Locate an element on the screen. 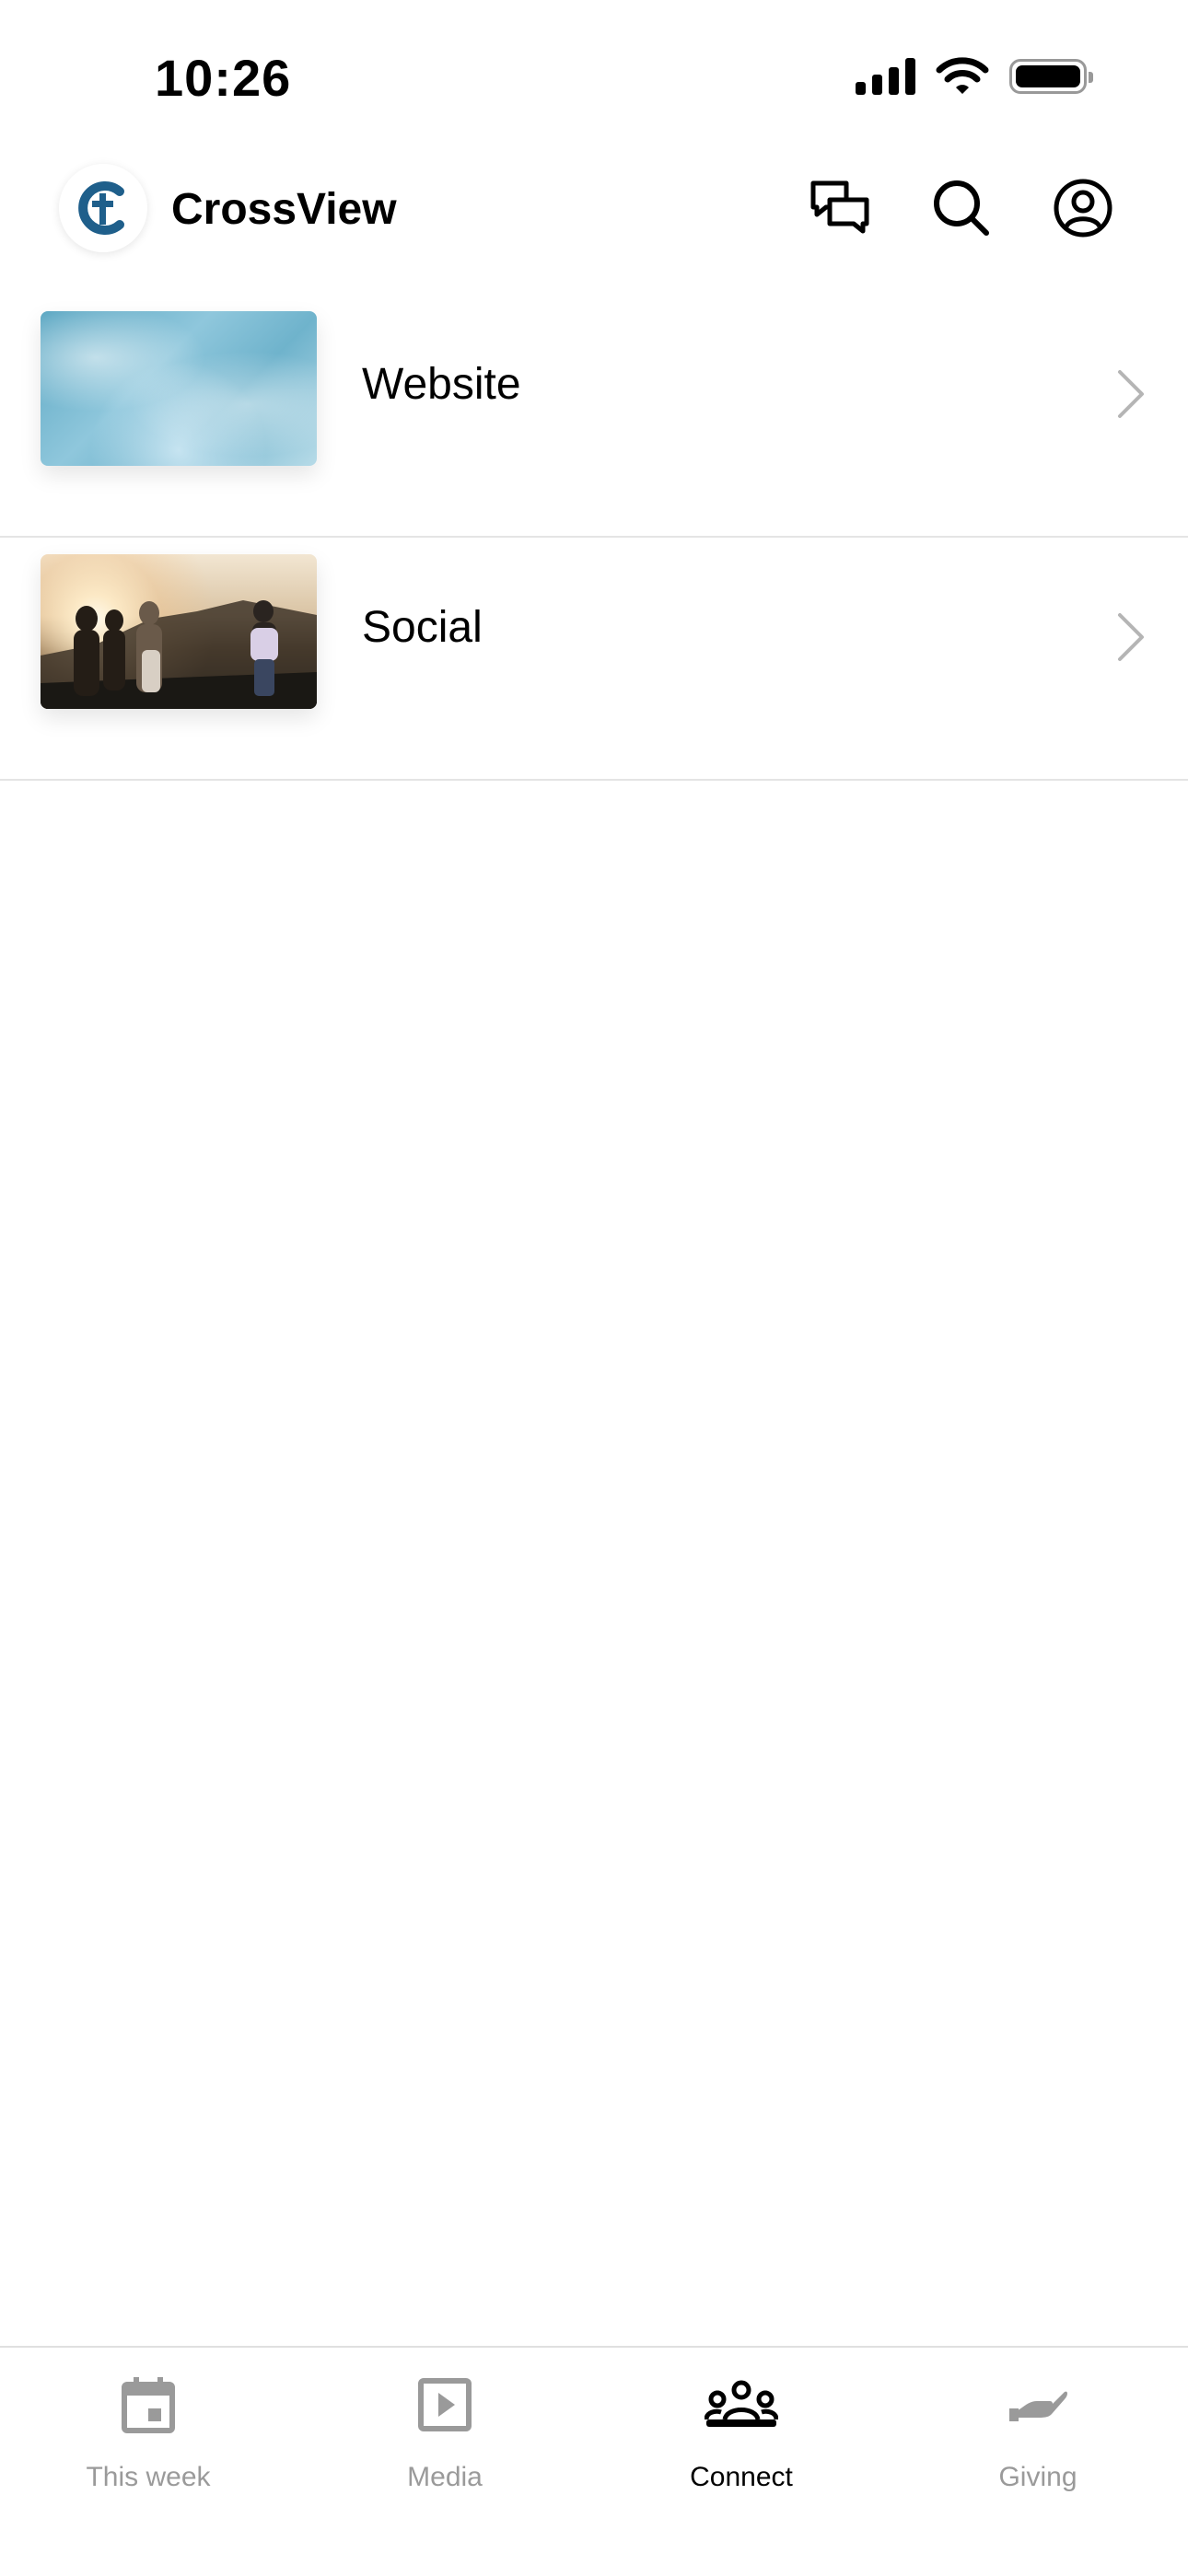 This screenshot has height=2576, width=1188. tab-label: Media is located at coordinates (445, 2477).